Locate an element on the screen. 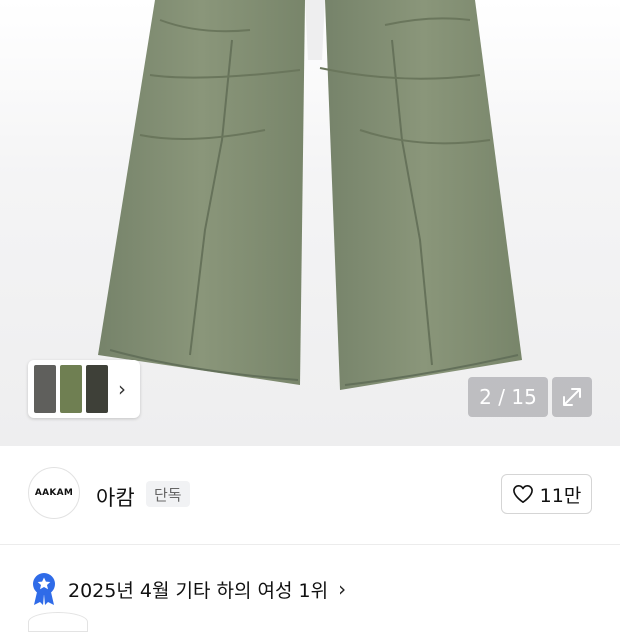 This screenshot has width=620, height=632. like-button: 11만 is located at coordinates (546, 494).